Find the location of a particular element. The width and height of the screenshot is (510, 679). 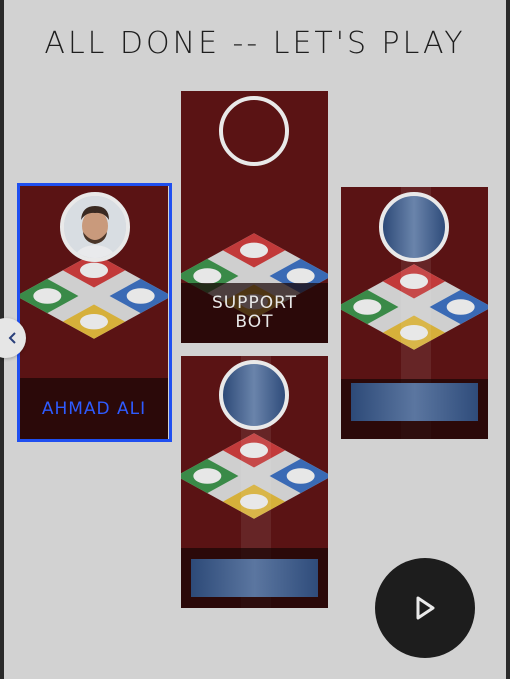

chevron-left-icon is located at coordinates (12, 338).